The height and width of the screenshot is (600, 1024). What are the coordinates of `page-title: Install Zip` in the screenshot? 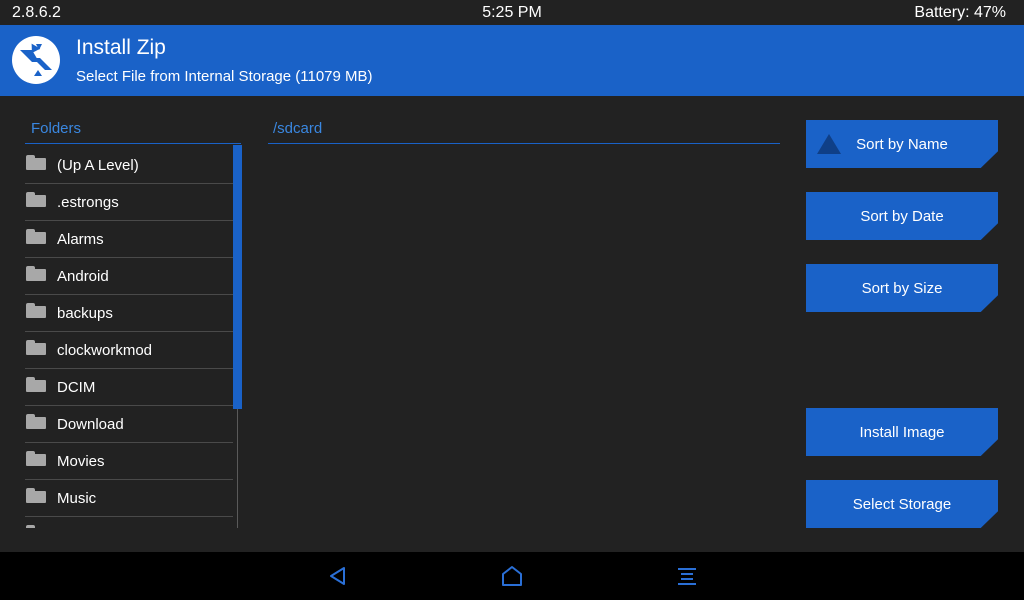 It's located at (121, 47).